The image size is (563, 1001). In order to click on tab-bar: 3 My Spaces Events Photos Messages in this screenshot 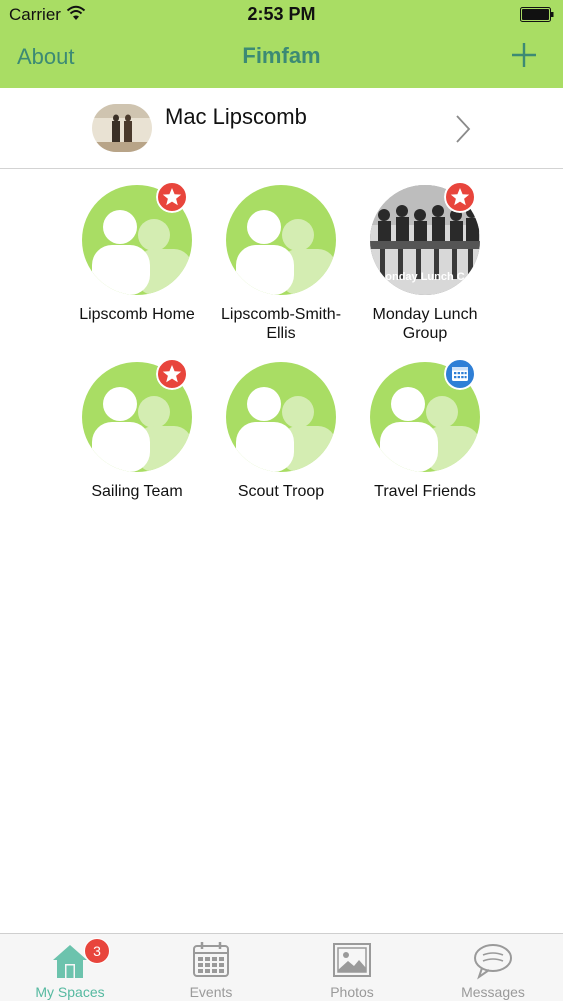, I will do `click(281, 967)`.